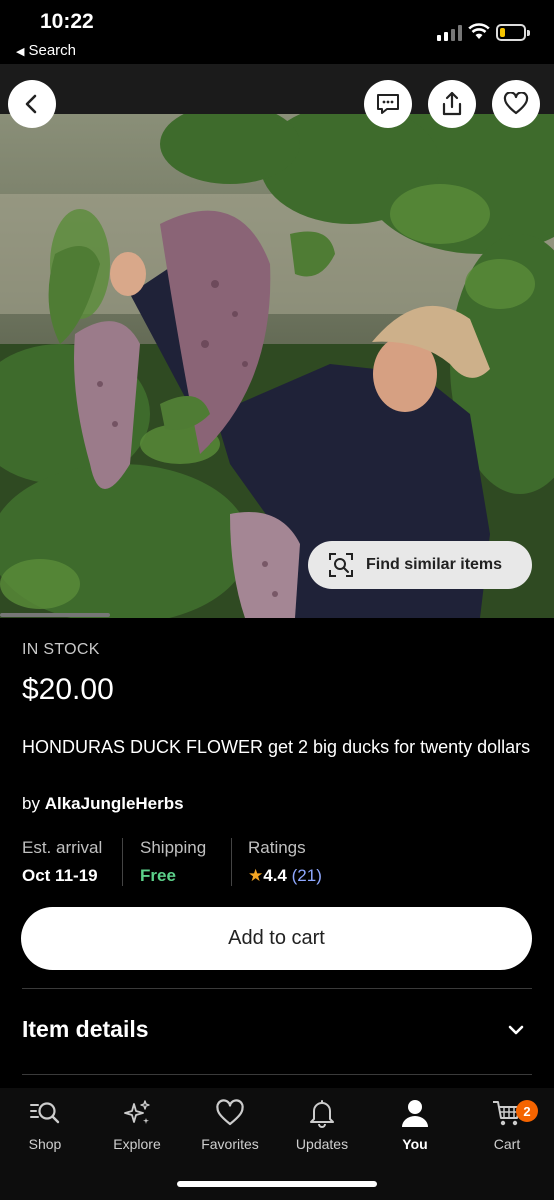 Image resolution: width=554 pixels, height=1200 pixels. I want to click on visual-search-icon, so click(341, 565).